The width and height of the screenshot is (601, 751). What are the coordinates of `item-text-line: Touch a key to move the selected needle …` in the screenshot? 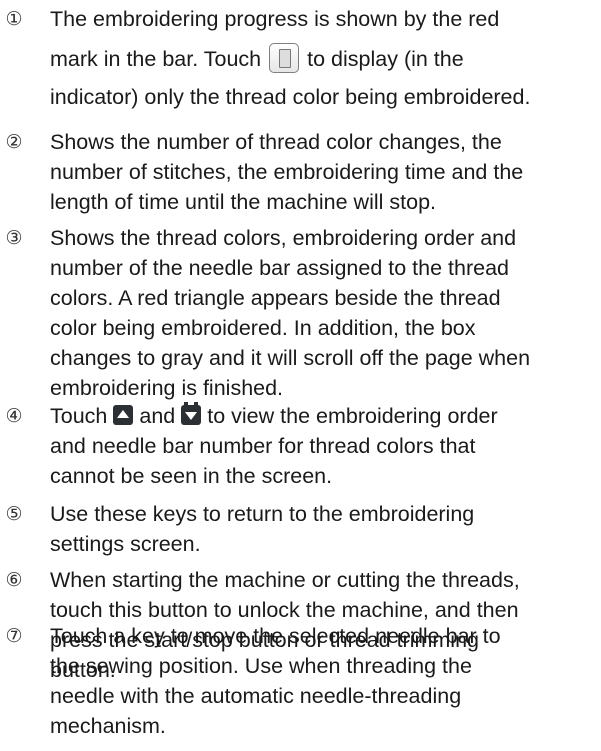 It's located at (275, 636).